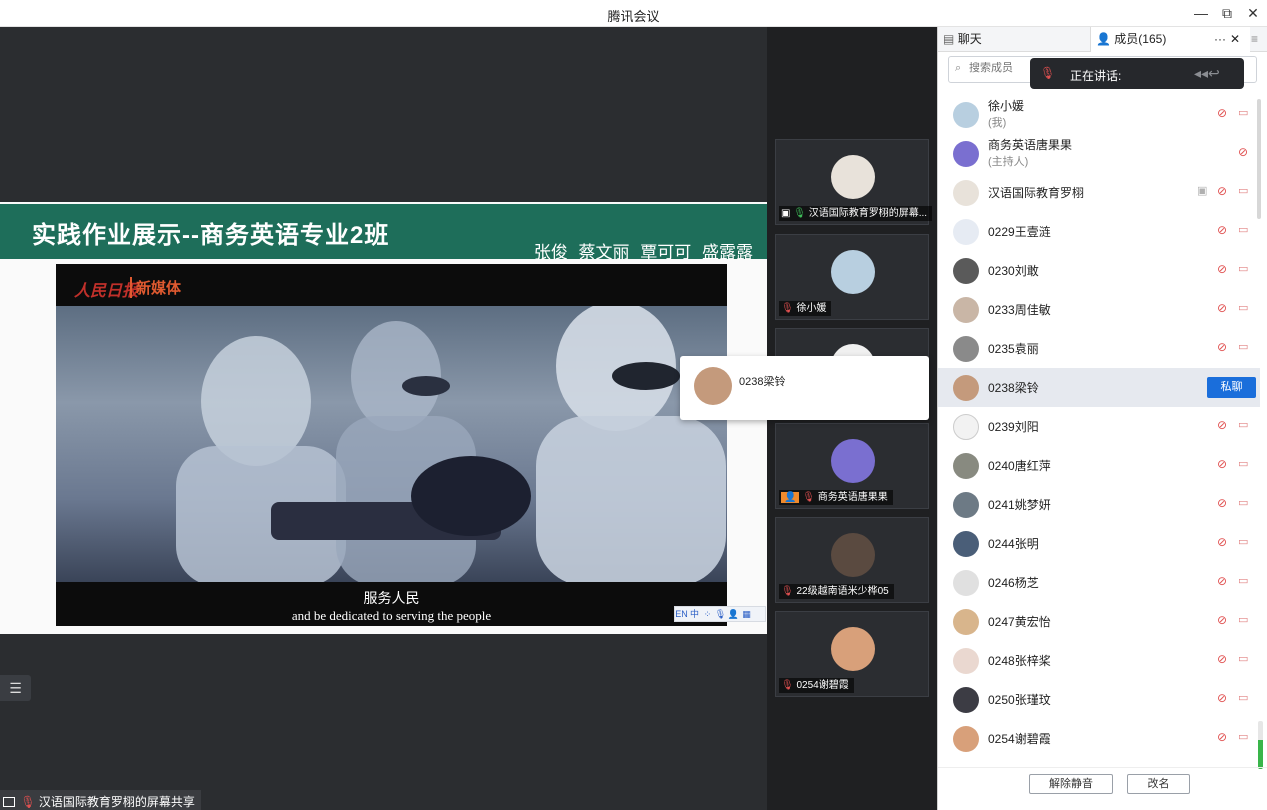 This screenshot has height=810, width=1267. I want to click on video-header: 人民日报 新媒体, so click(391, 285).